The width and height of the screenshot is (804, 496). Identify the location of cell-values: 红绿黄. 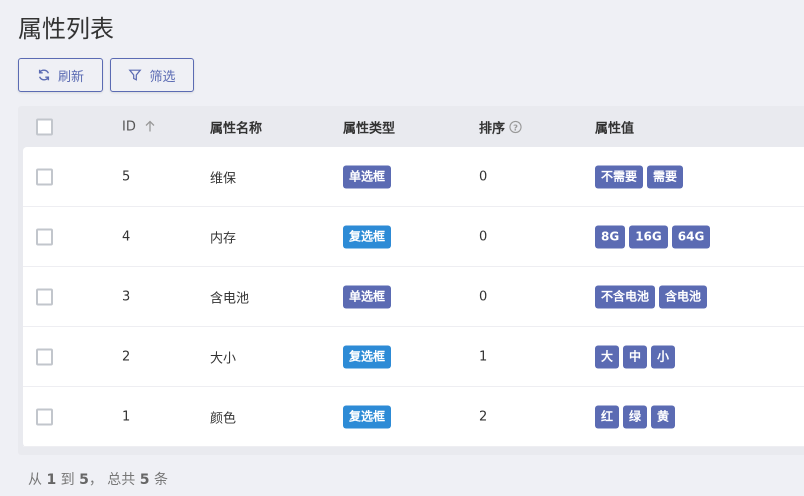
(635, 416).